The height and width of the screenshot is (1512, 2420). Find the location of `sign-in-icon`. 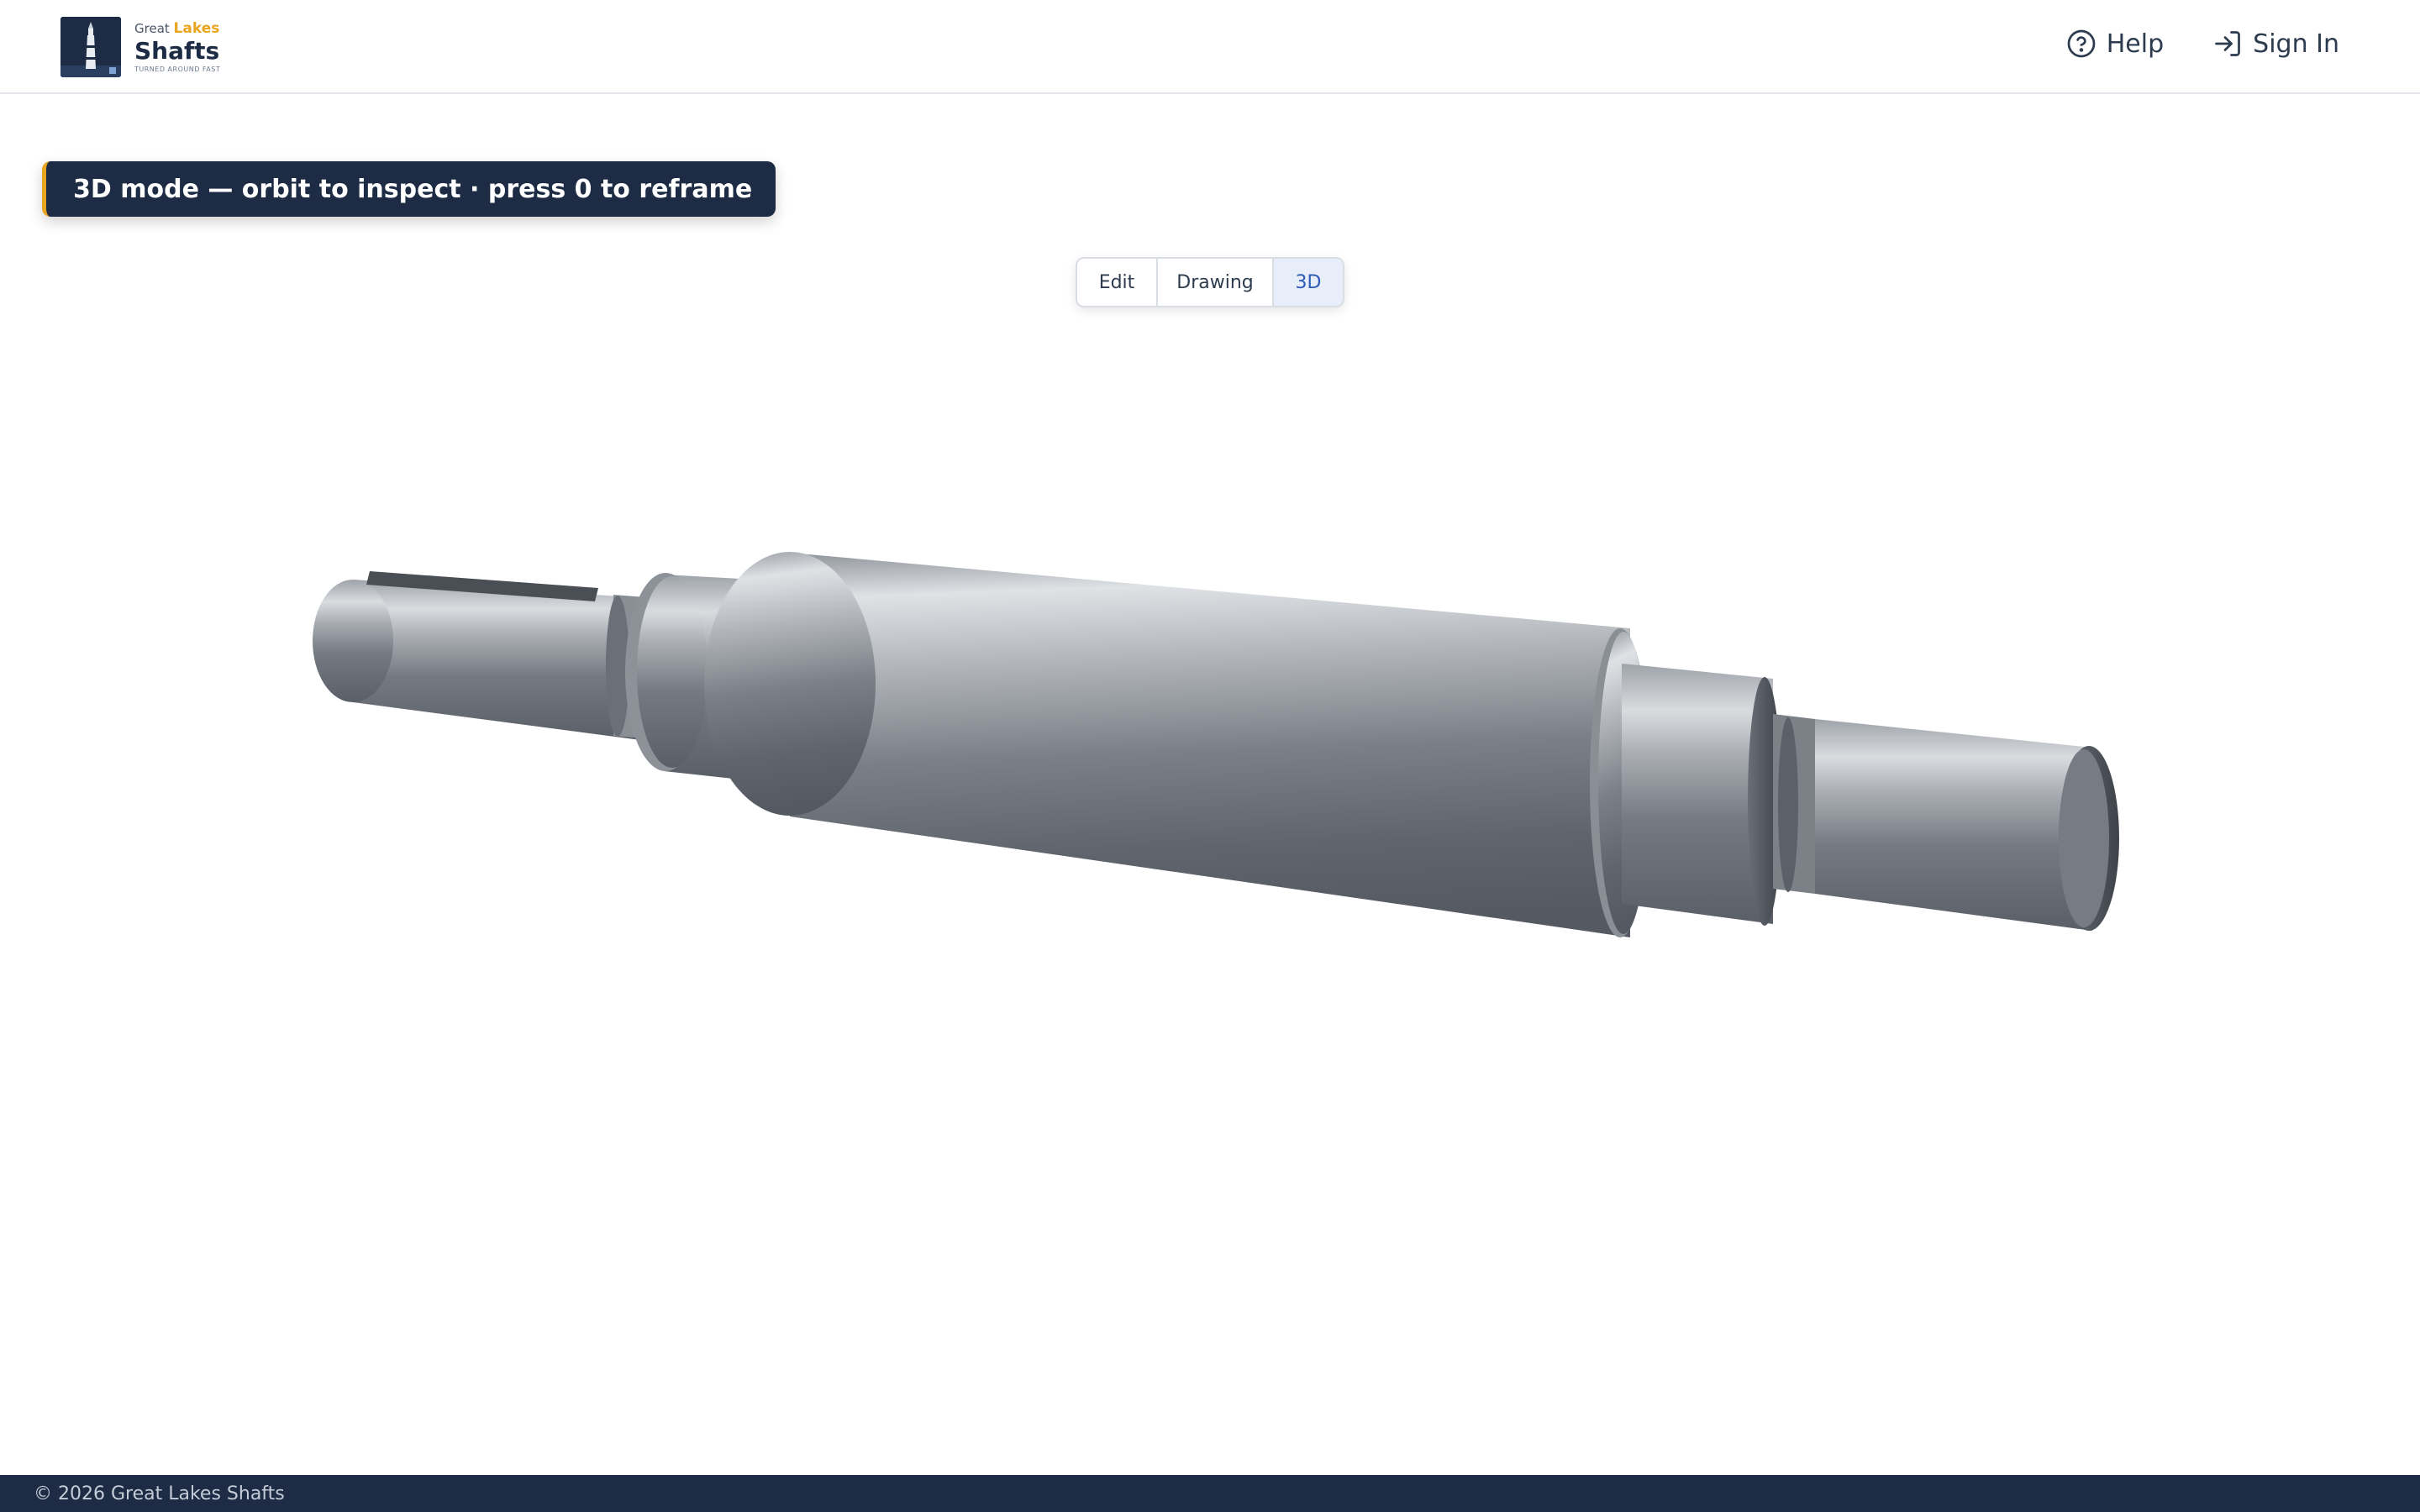

sign-in-icon is located at coordinates (2227, 44).